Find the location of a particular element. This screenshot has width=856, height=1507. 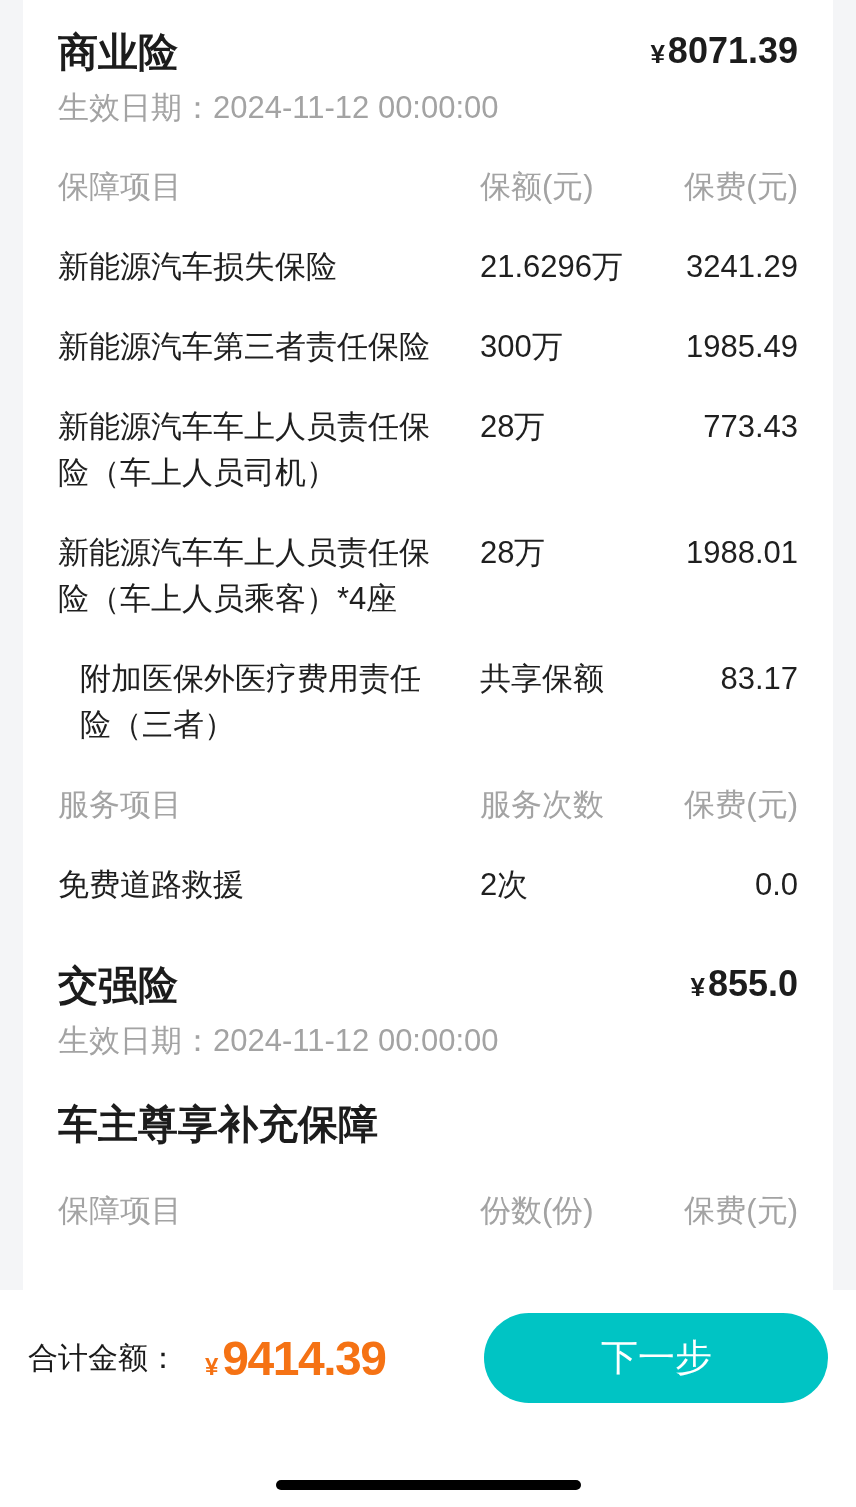

column-header: 服务项目 is located at coordinates (120, 805).